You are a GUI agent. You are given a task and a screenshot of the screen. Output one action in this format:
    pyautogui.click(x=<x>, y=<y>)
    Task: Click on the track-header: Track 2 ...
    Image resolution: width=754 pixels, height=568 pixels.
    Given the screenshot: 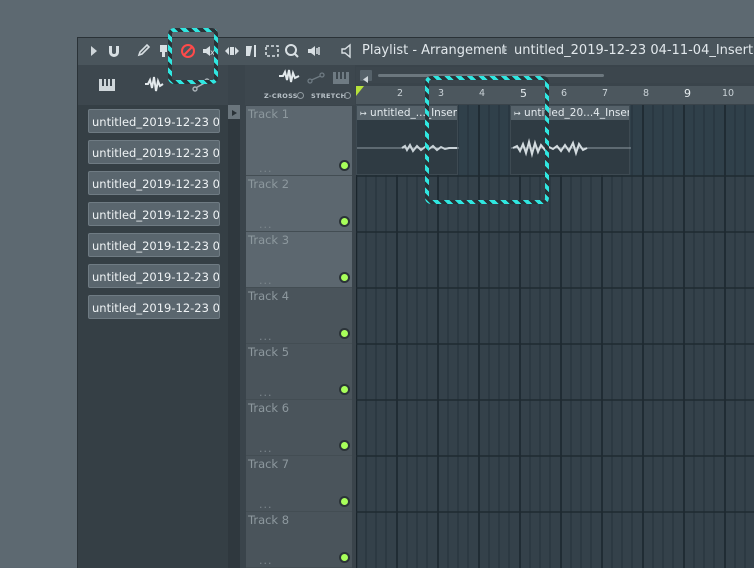 What is the action you would take?
    pyautogui.click(x=299, y=204)
    